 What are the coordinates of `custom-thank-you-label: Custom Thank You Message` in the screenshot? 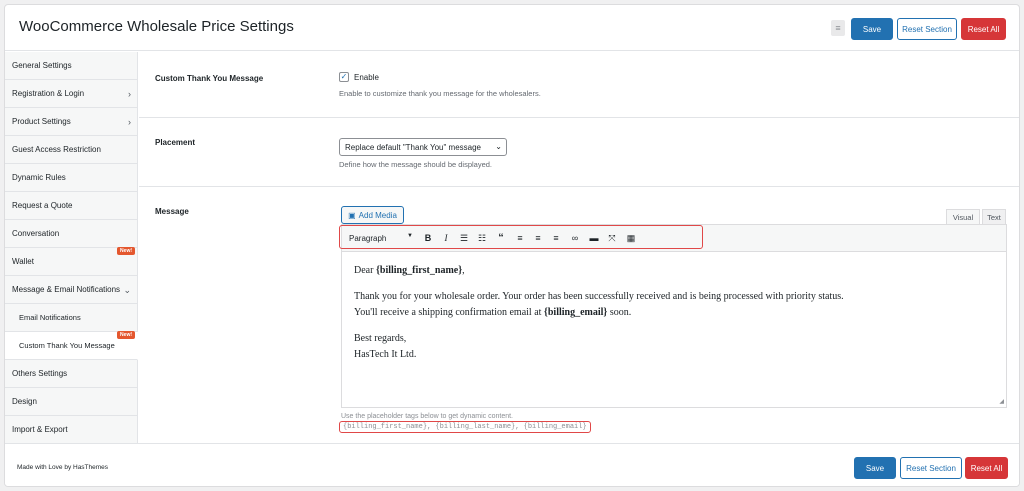 It's located at (209, 78).